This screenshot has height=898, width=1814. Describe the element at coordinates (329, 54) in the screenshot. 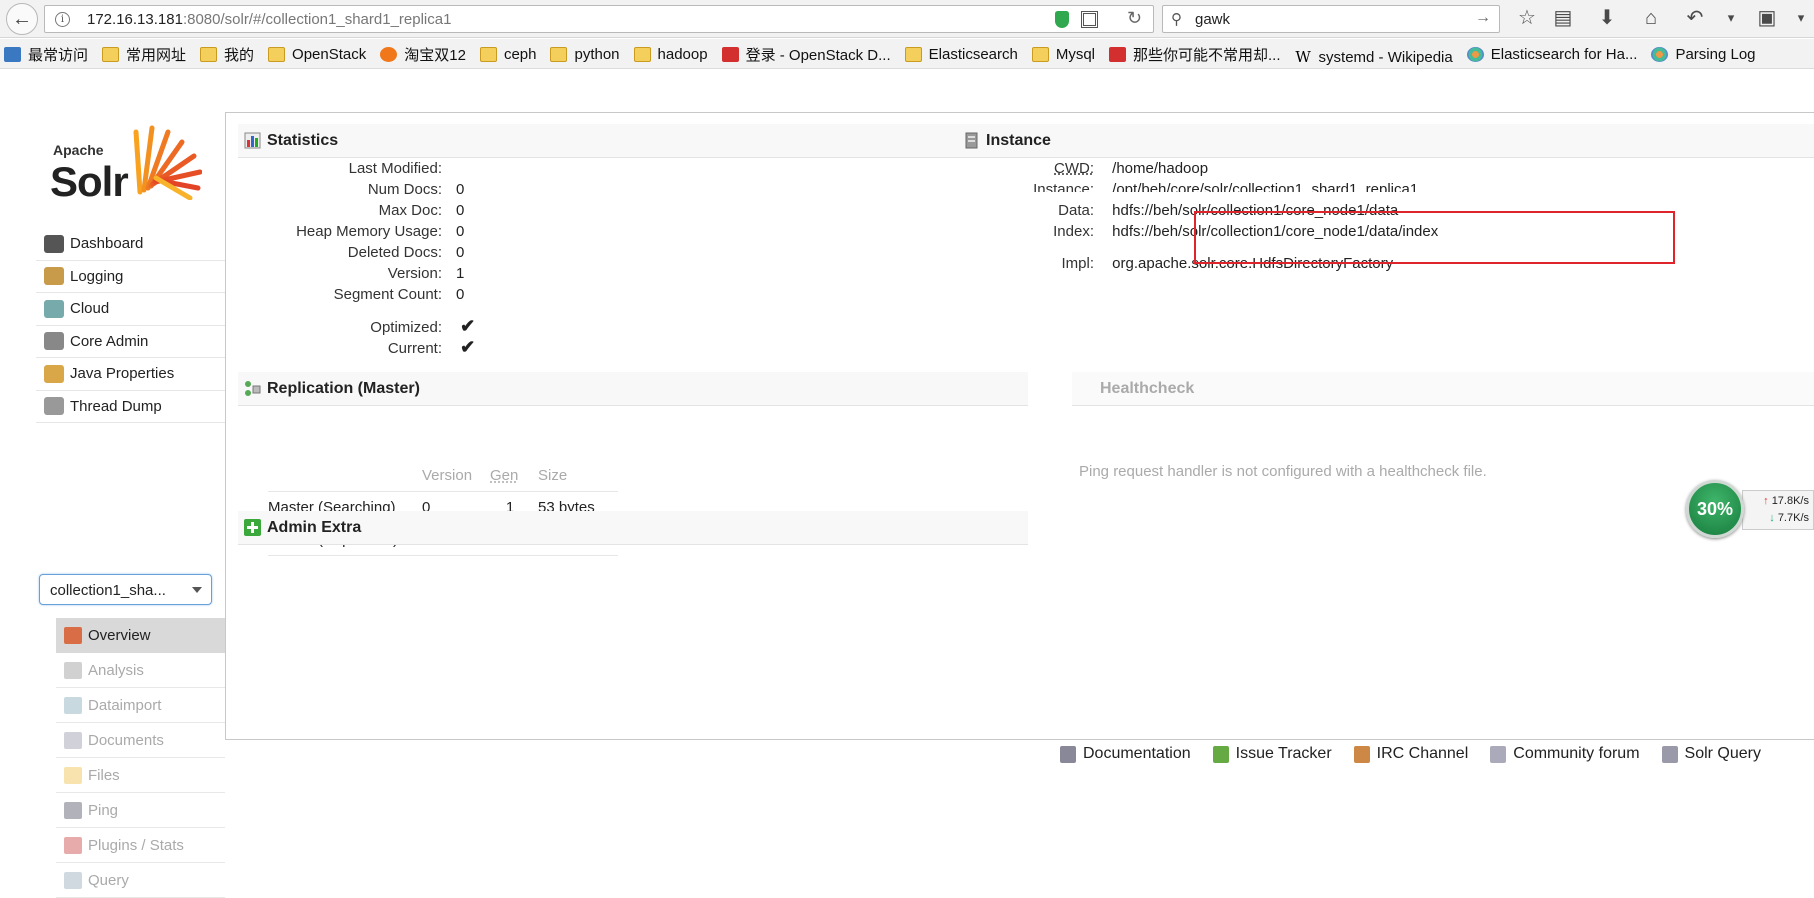

I see `bookmark-label: OpenStack` at that location.